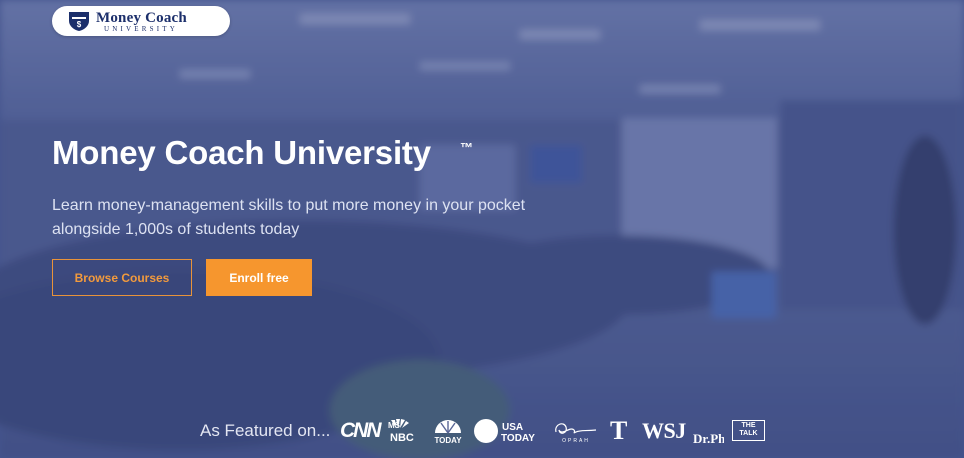 This screenshot has width=964, height=458. I want to click on the-talk-top-text: THE, so click(748, 425).